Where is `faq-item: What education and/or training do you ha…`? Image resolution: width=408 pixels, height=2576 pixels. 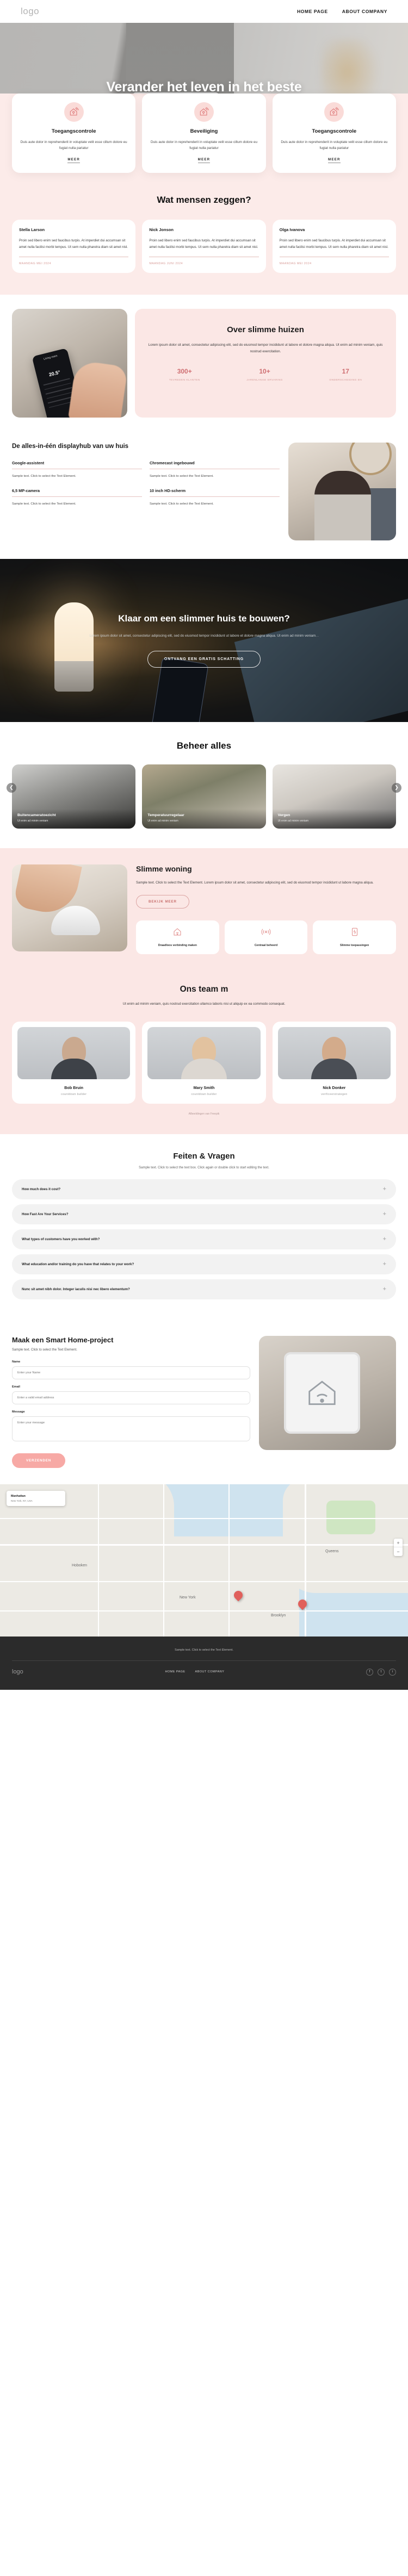
faq-item: What education and/or training do you ha… is located at coordinates (204, 1264).